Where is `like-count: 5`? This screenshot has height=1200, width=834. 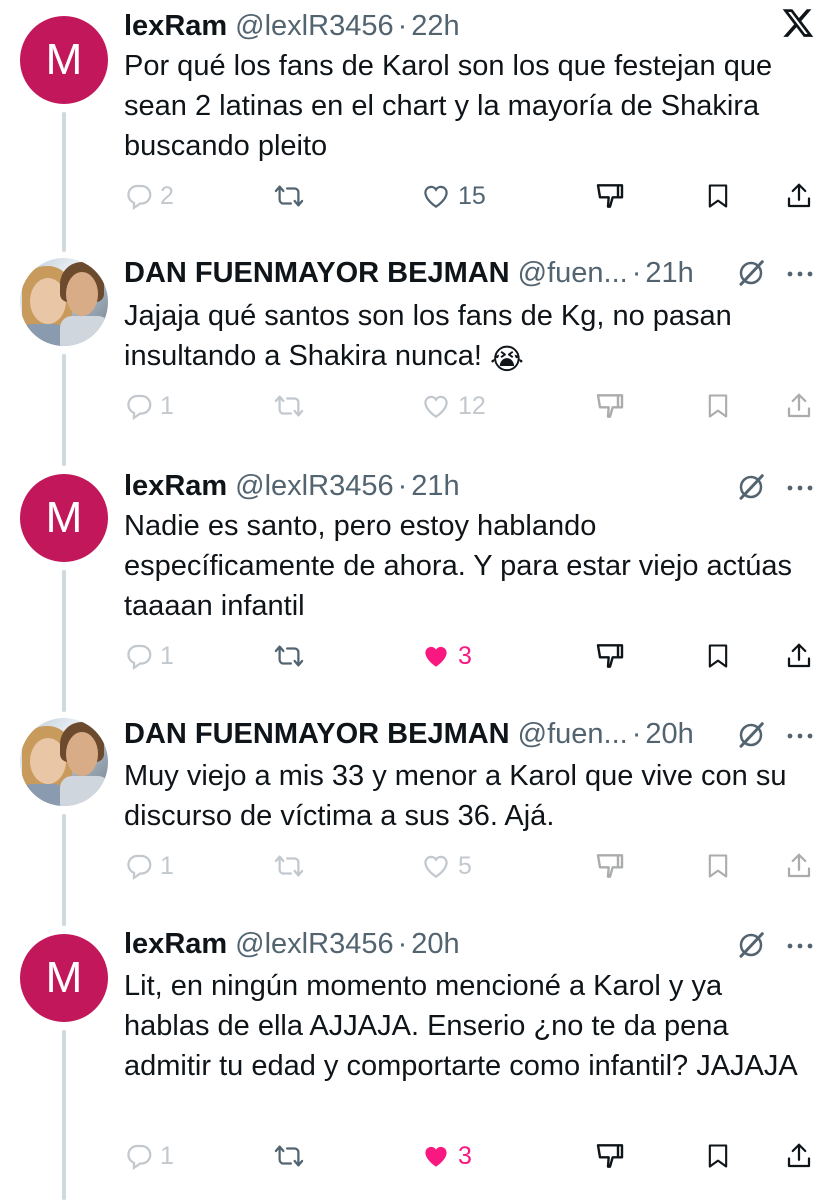 like-count: 5 is located at coordinates (465, 865).